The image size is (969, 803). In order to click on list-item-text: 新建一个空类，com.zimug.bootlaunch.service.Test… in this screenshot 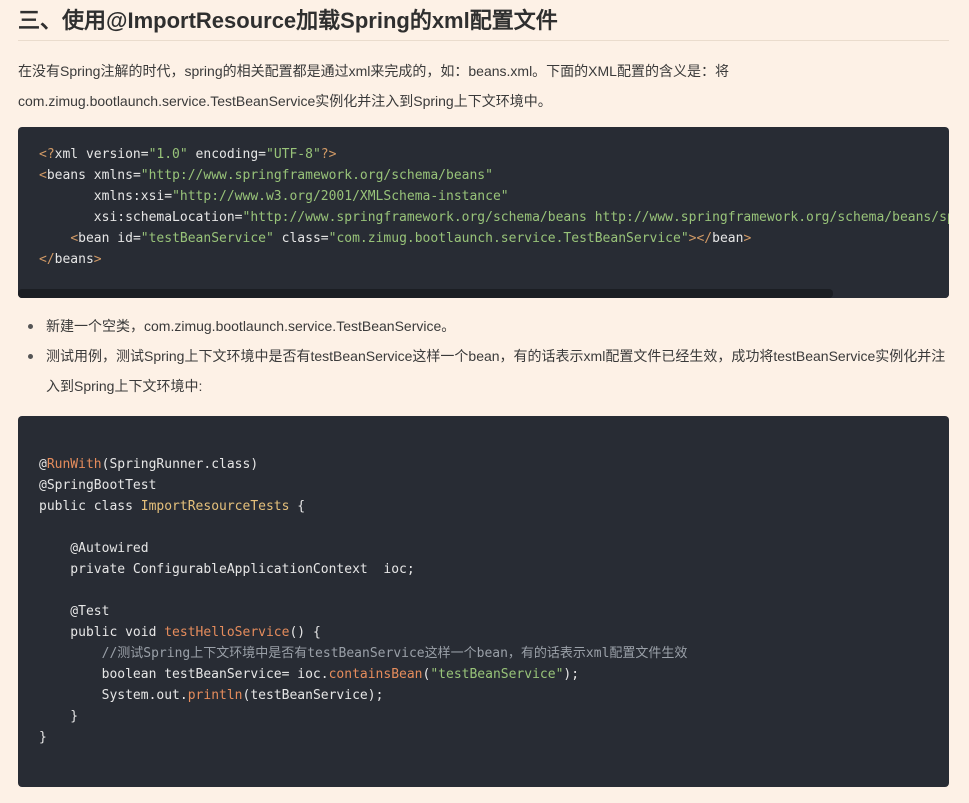, I will do `click(251, 326)`.